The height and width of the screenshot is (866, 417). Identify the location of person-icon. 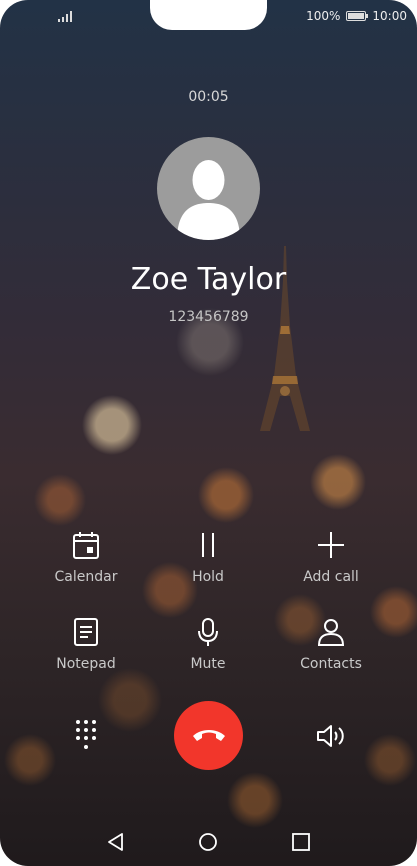
(331, 632).